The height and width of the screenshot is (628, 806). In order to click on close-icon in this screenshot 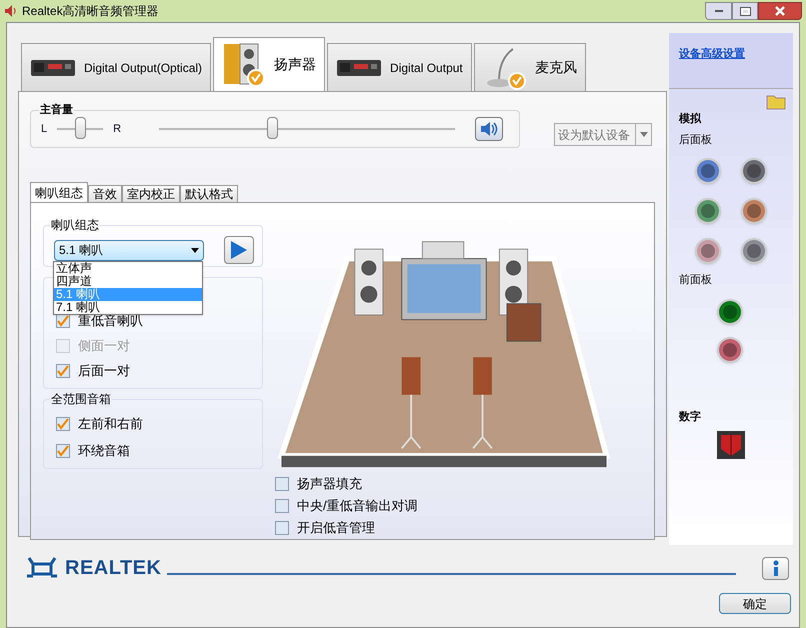, I will do `click(780, 11)`.